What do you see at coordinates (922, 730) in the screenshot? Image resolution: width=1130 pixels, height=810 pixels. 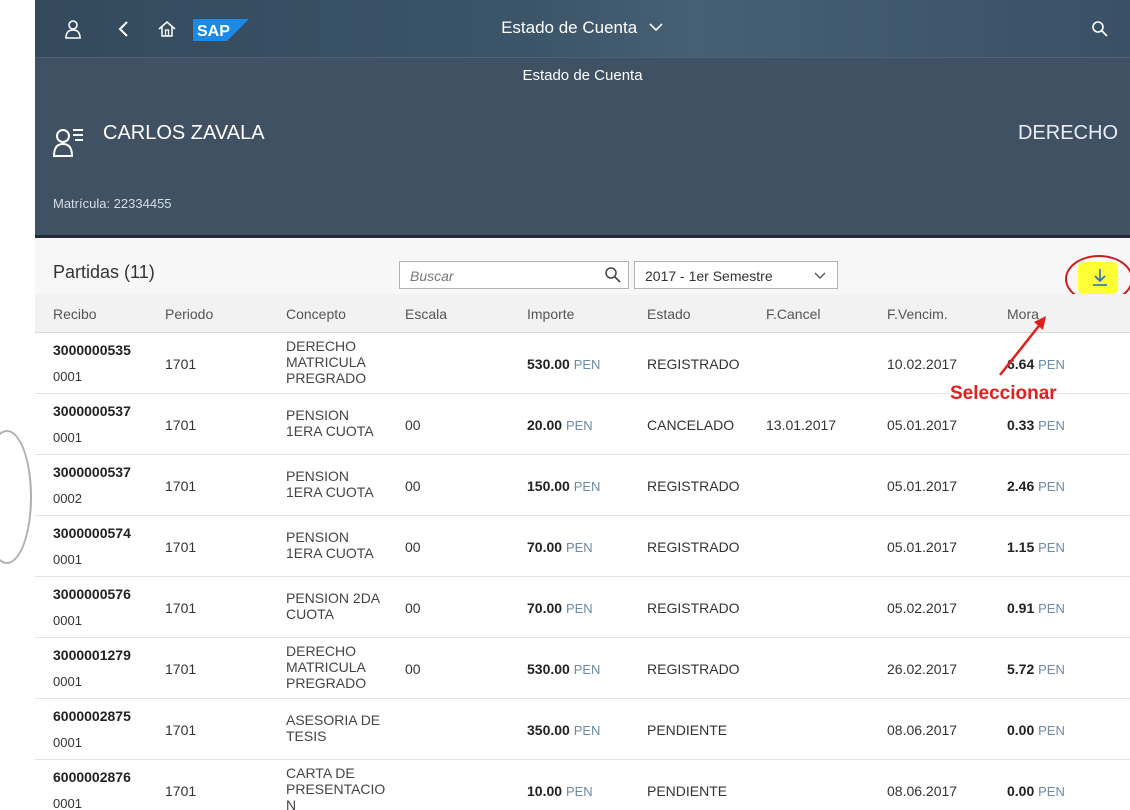 I see `fvencim-cell: 08.06.2017` at bounding box center [922, 730].